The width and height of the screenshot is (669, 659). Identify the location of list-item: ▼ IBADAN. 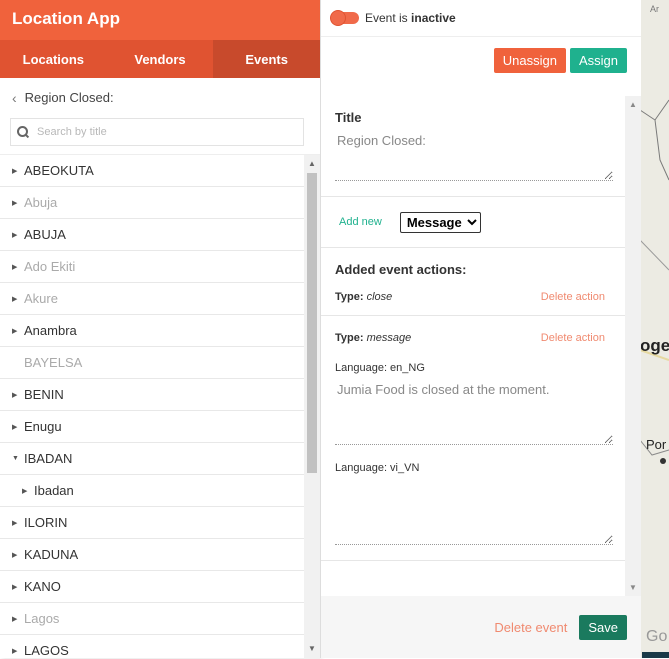
(152, 459).